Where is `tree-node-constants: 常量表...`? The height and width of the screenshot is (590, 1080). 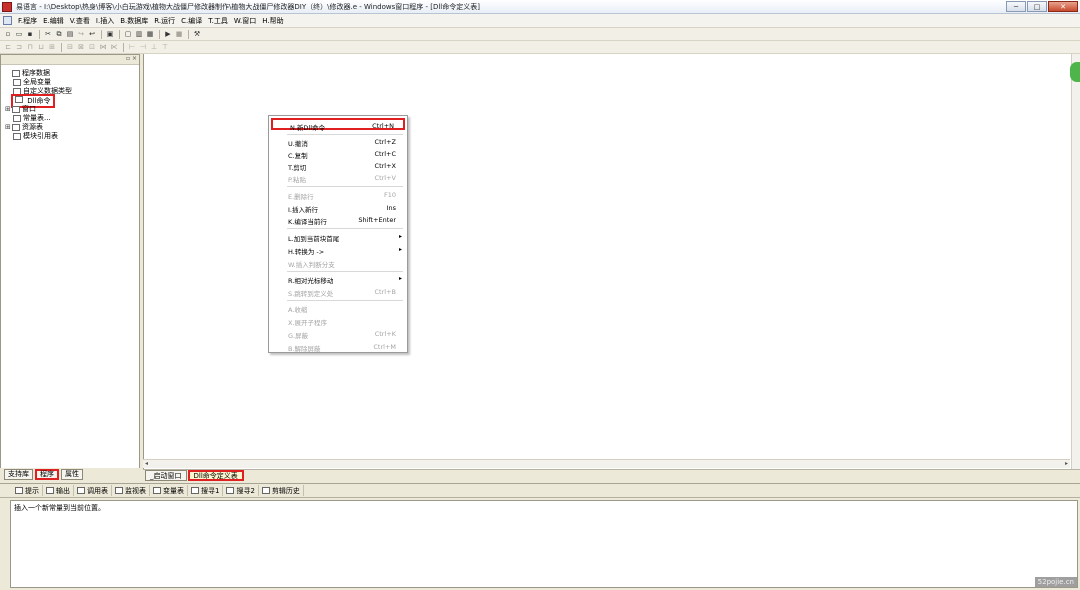 tree-node-constants: 常量表... is located at coordinates (72, 118).